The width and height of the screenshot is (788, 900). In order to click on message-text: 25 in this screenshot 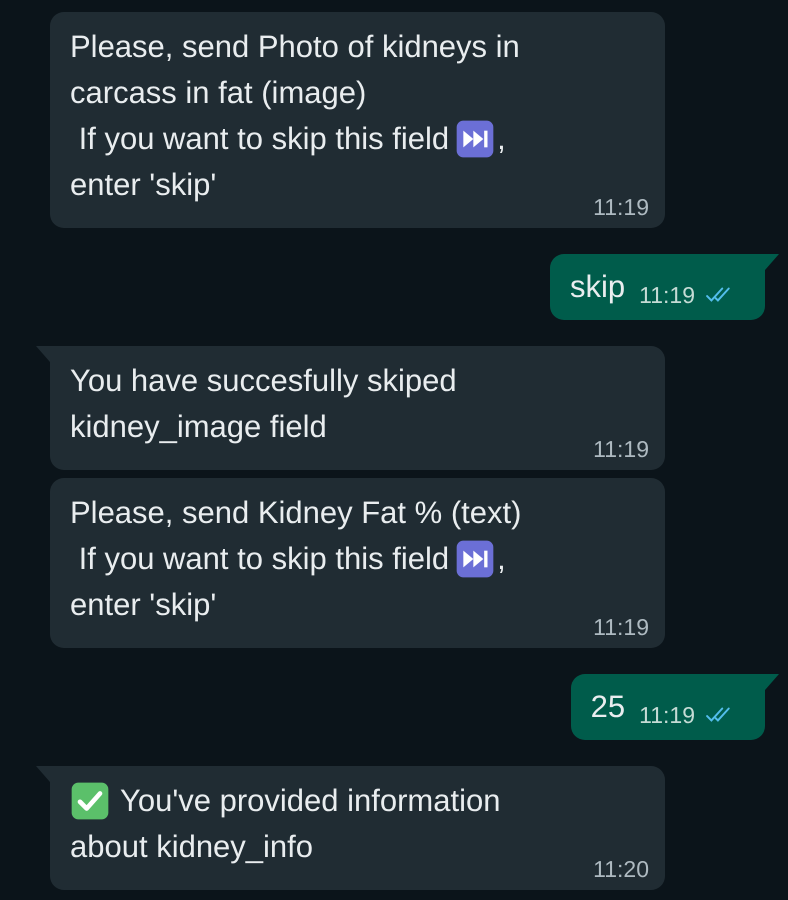, I will do `click(608, 707)`.